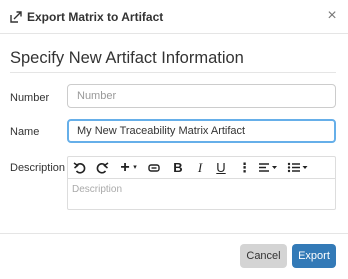 The height and width of the screenshot is (279, 348). I want to click on number-label: Number, so click(30, 98).